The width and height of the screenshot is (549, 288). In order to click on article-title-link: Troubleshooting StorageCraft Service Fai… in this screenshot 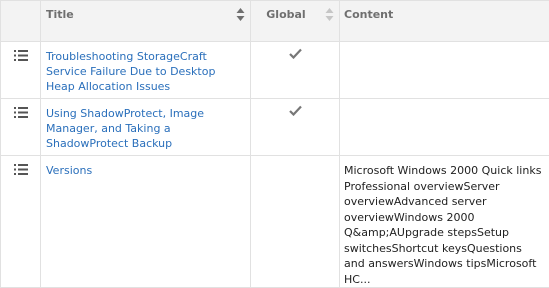, I will do `click(145, 68)`.